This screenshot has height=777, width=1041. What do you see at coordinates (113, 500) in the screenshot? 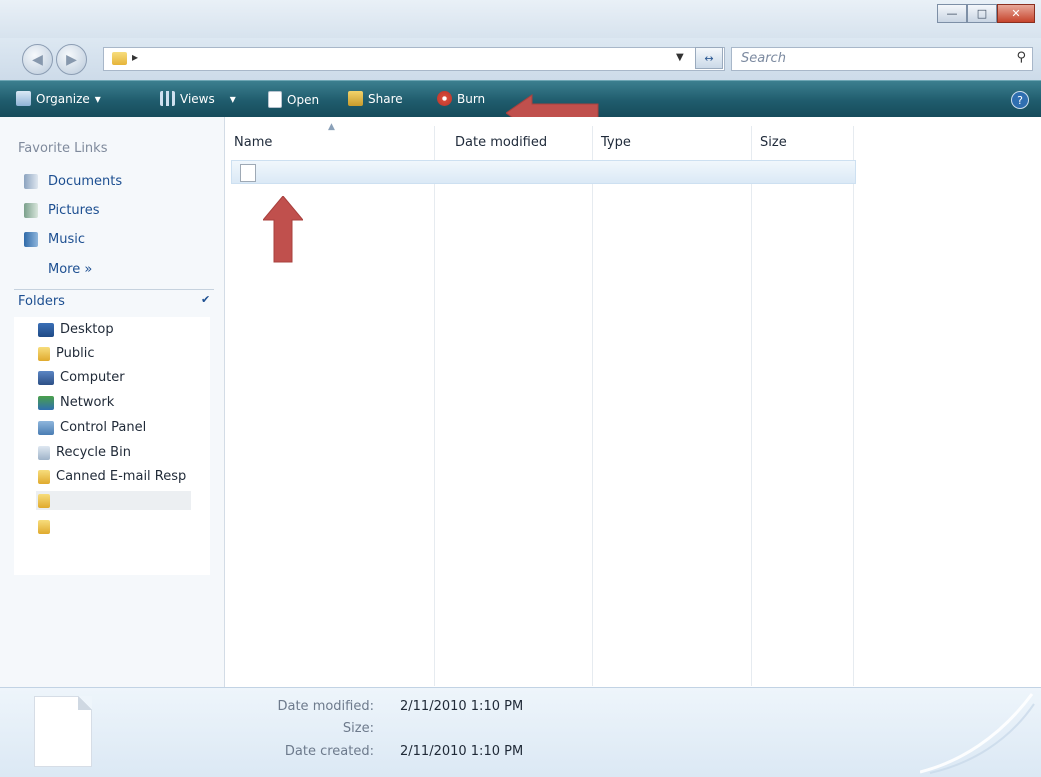
I see `tree-item-selected` at bounding box center [113, 500].